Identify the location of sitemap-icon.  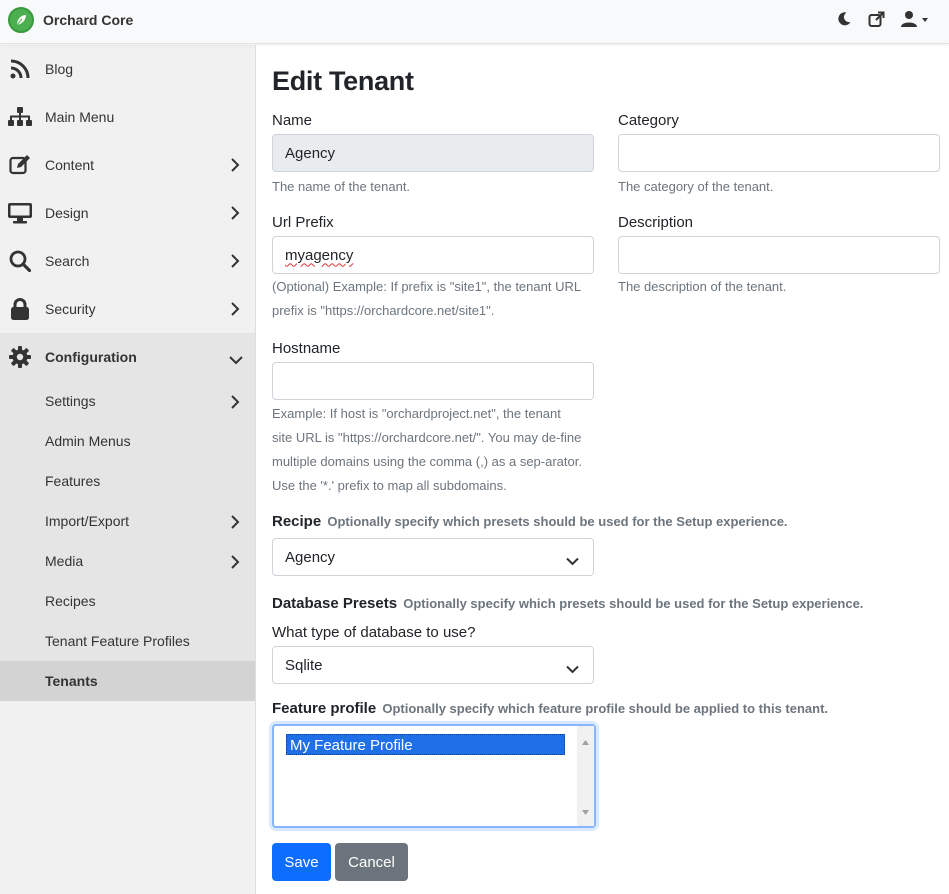
(20, 117).